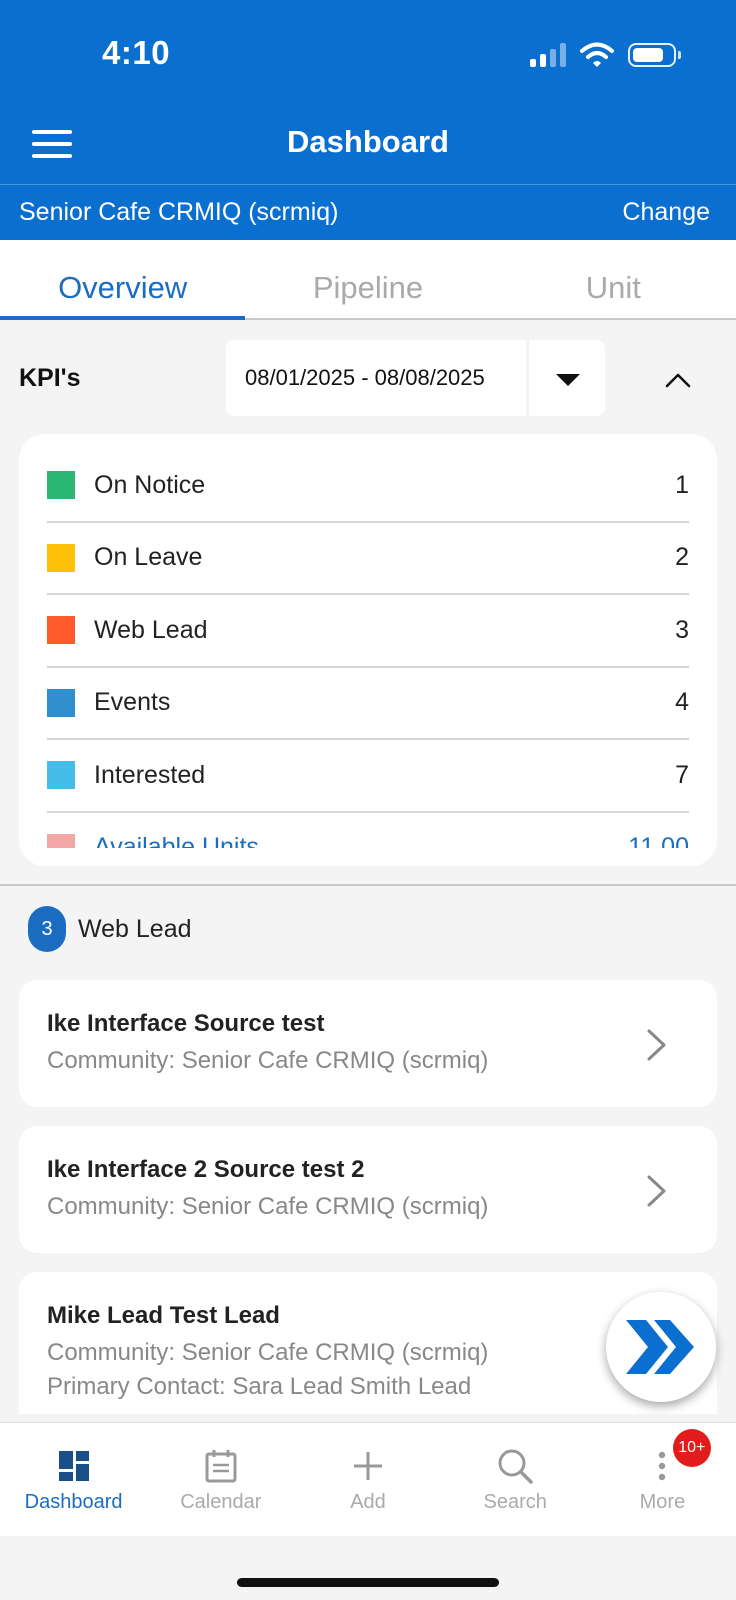  I want to click on status-icons, so click(605, 55).